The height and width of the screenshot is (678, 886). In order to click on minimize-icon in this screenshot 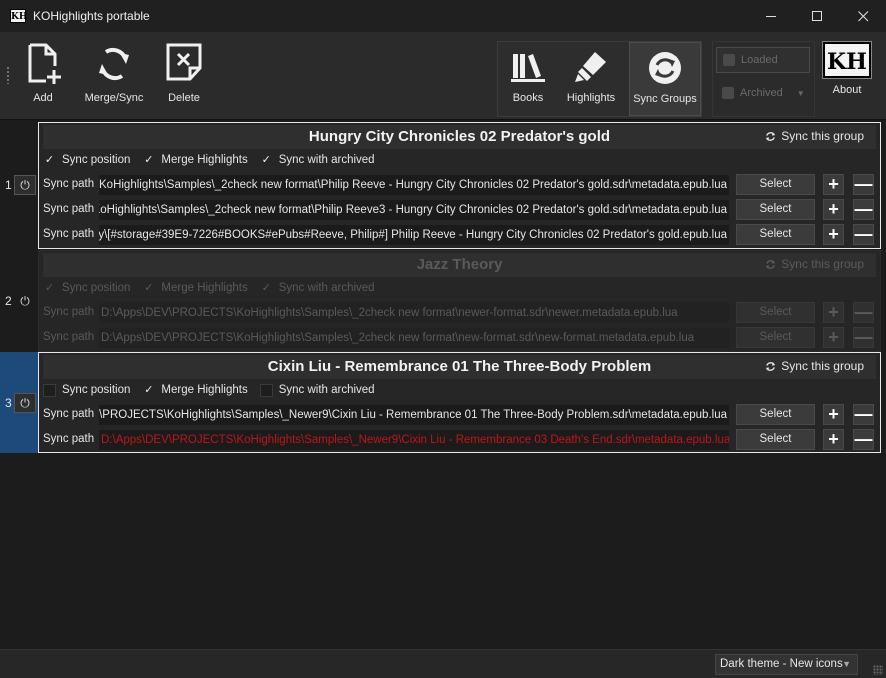, I will do `click(770, 16)`.